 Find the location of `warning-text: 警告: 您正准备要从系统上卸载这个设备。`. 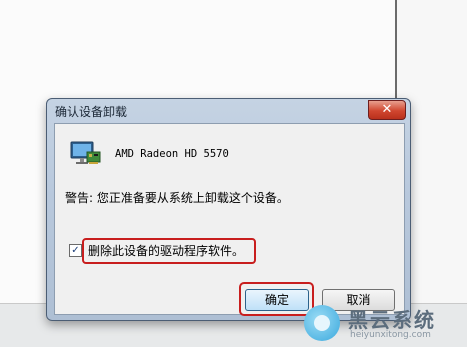

warning-text: 警告: 您正准备要从系统上卸载这个设备。 is located at coordinates (177, 198).